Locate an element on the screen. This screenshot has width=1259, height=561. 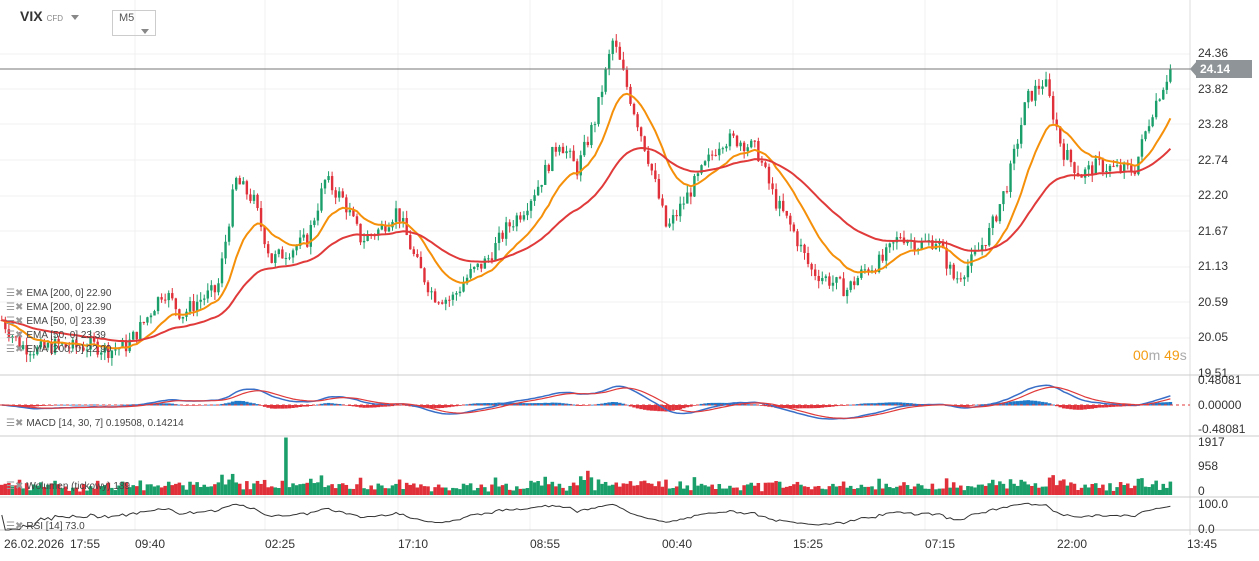
macd-legend: ☰✖ MACD [14, 30, 7] 0.19508, 0.14214 is located at coordinates (95, 423).